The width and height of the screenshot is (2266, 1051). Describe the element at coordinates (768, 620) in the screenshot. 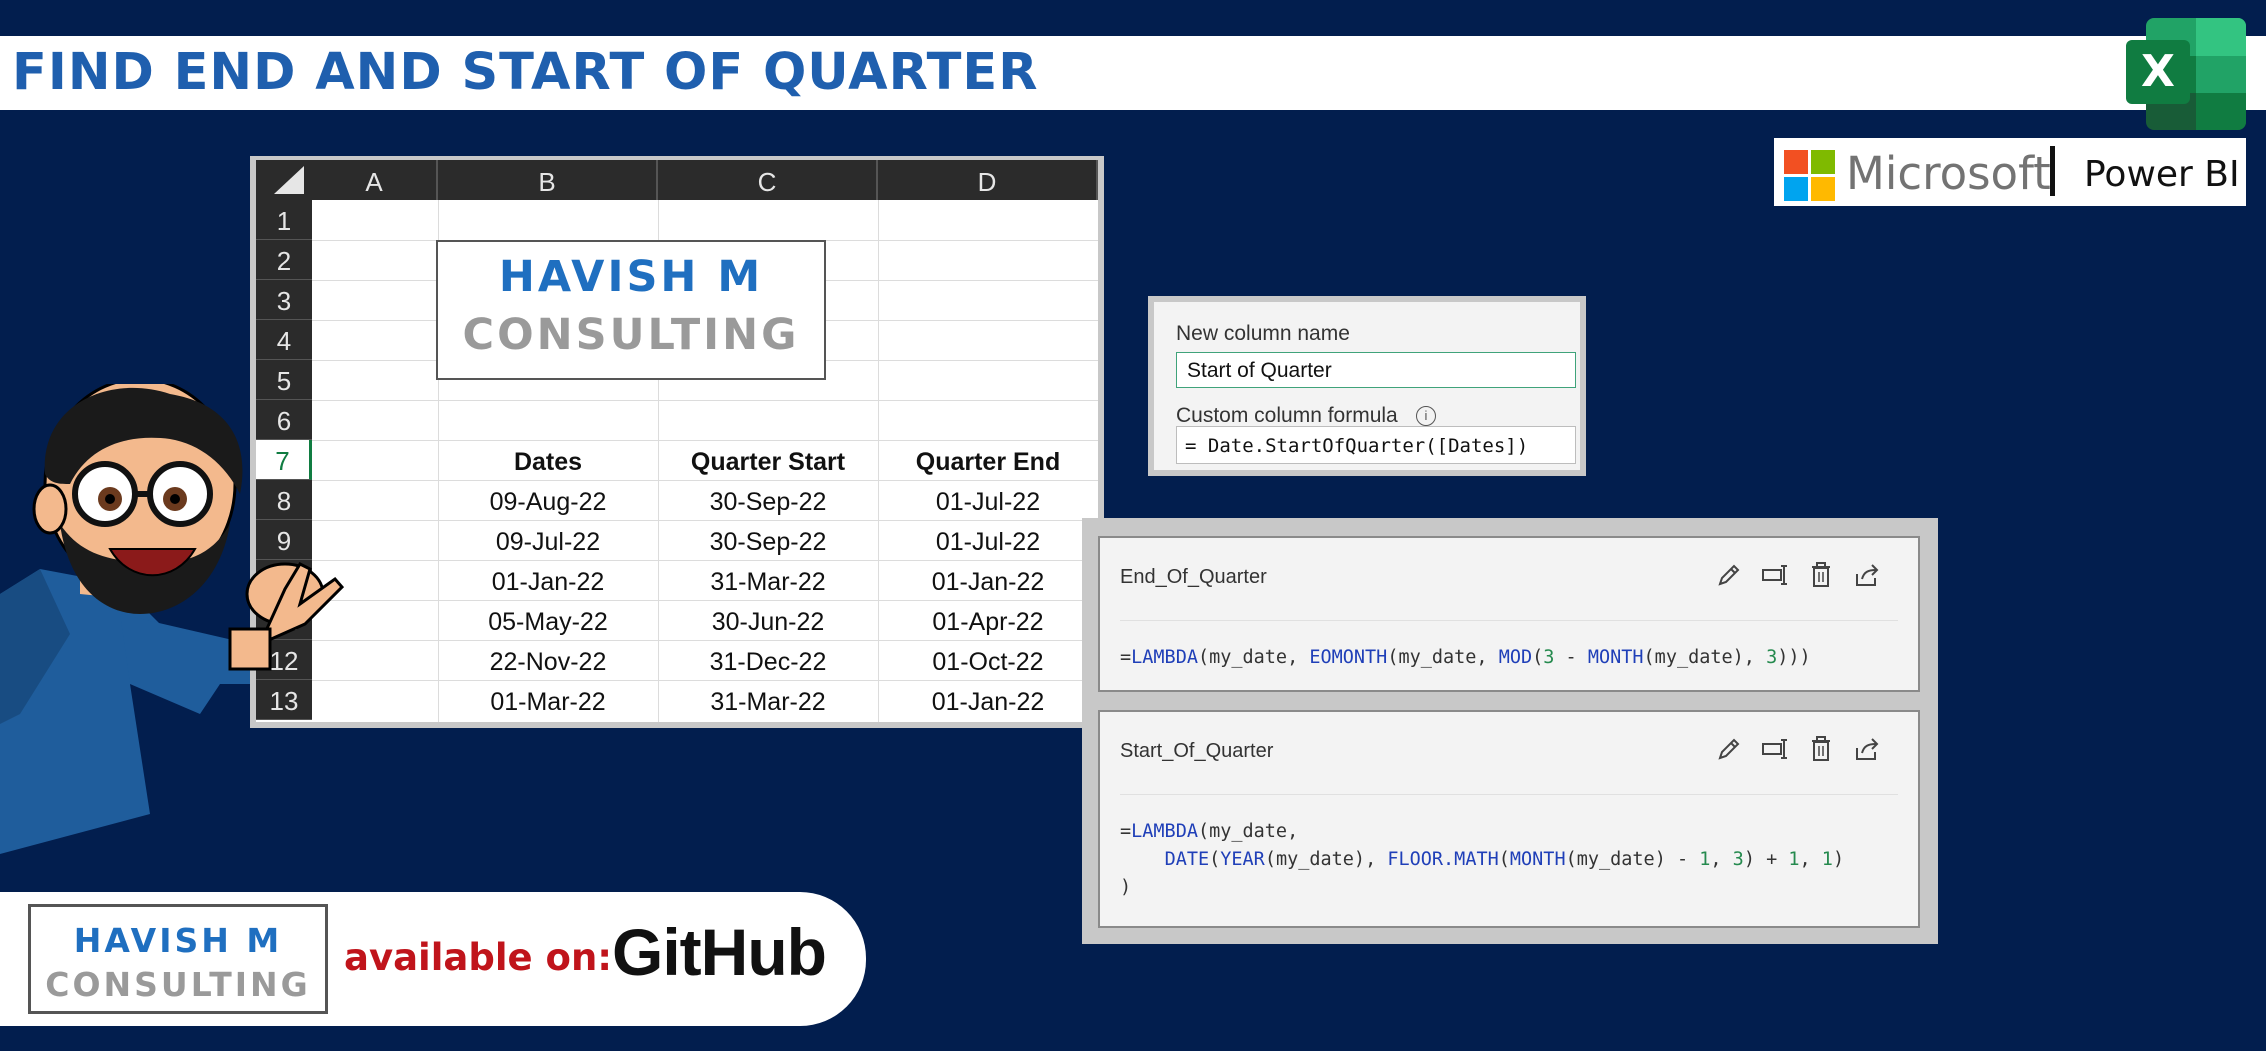

I see `cell-quarter-start: 30-Jun-22` at that location.